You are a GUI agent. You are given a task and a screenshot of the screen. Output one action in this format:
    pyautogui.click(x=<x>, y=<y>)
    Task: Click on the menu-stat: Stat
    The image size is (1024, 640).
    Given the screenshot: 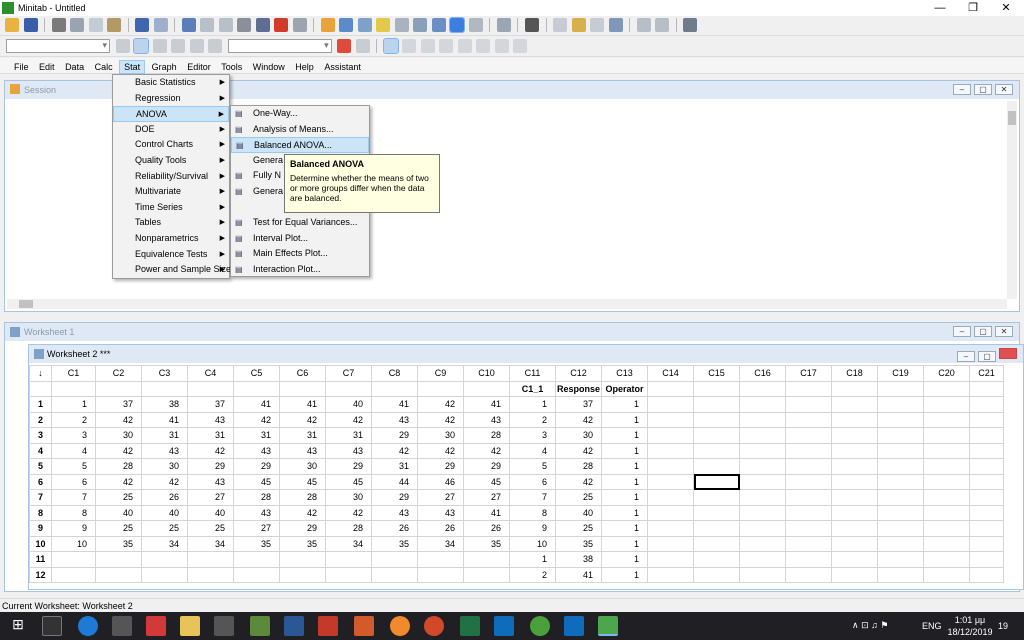 What is the action you would take?
    pyautogui.click(x=132, y=67)
    